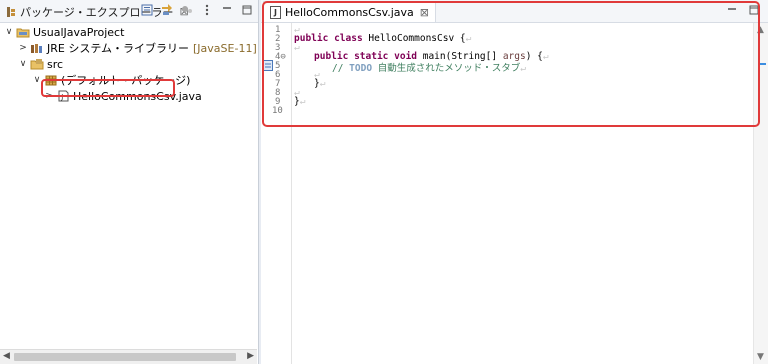 This screenshot has width=768, height=364. Describe the element at coordinates (760, 357) in the screenshot. I see `scroll-down-icon: ▼` at that location.